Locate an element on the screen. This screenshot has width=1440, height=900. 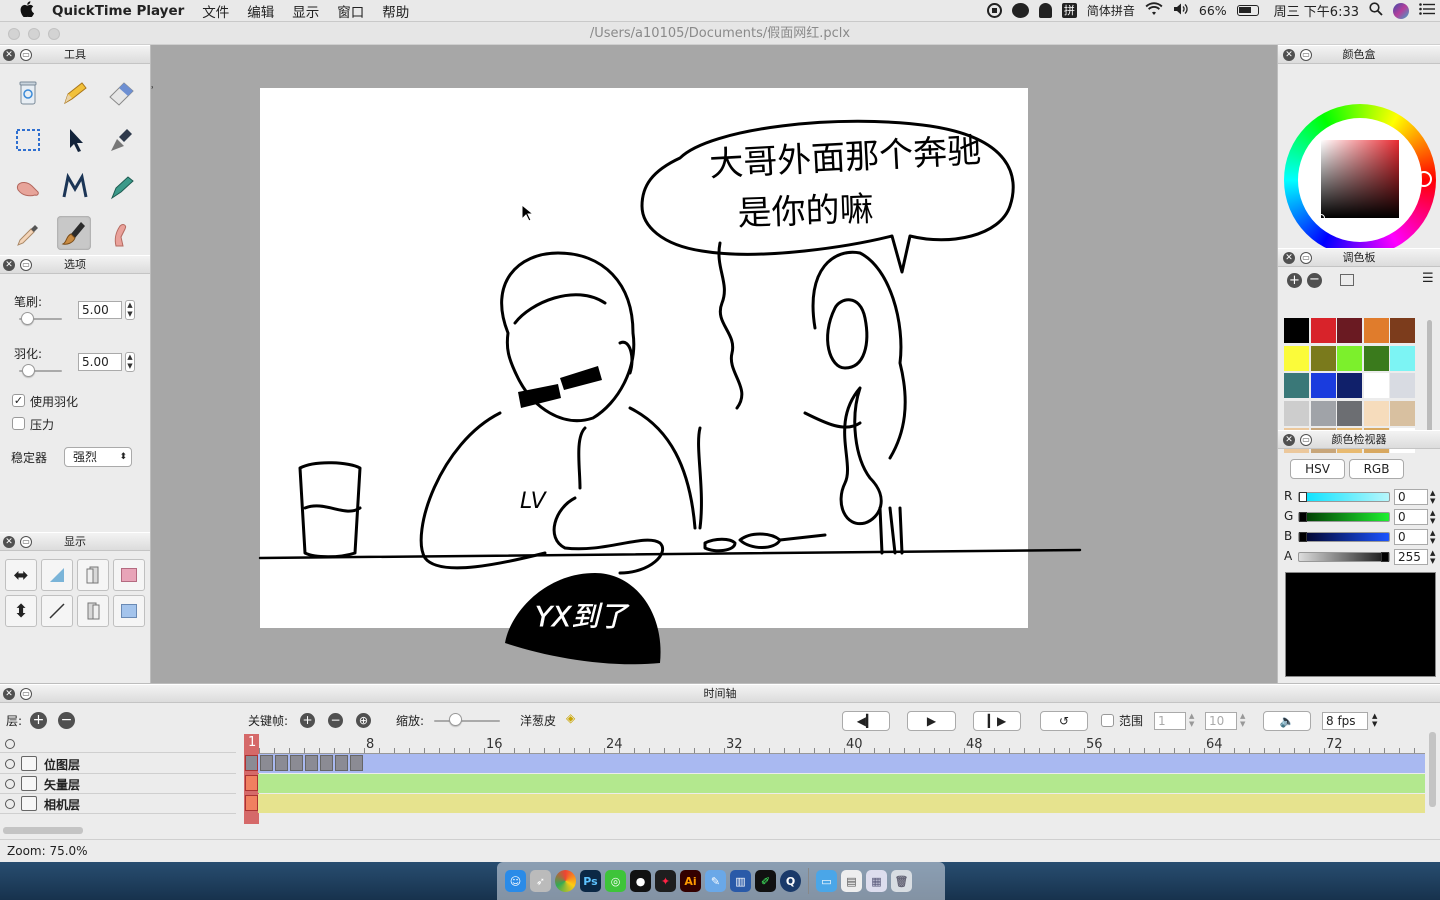
sv-handle is located at coordinates (1321, 218).